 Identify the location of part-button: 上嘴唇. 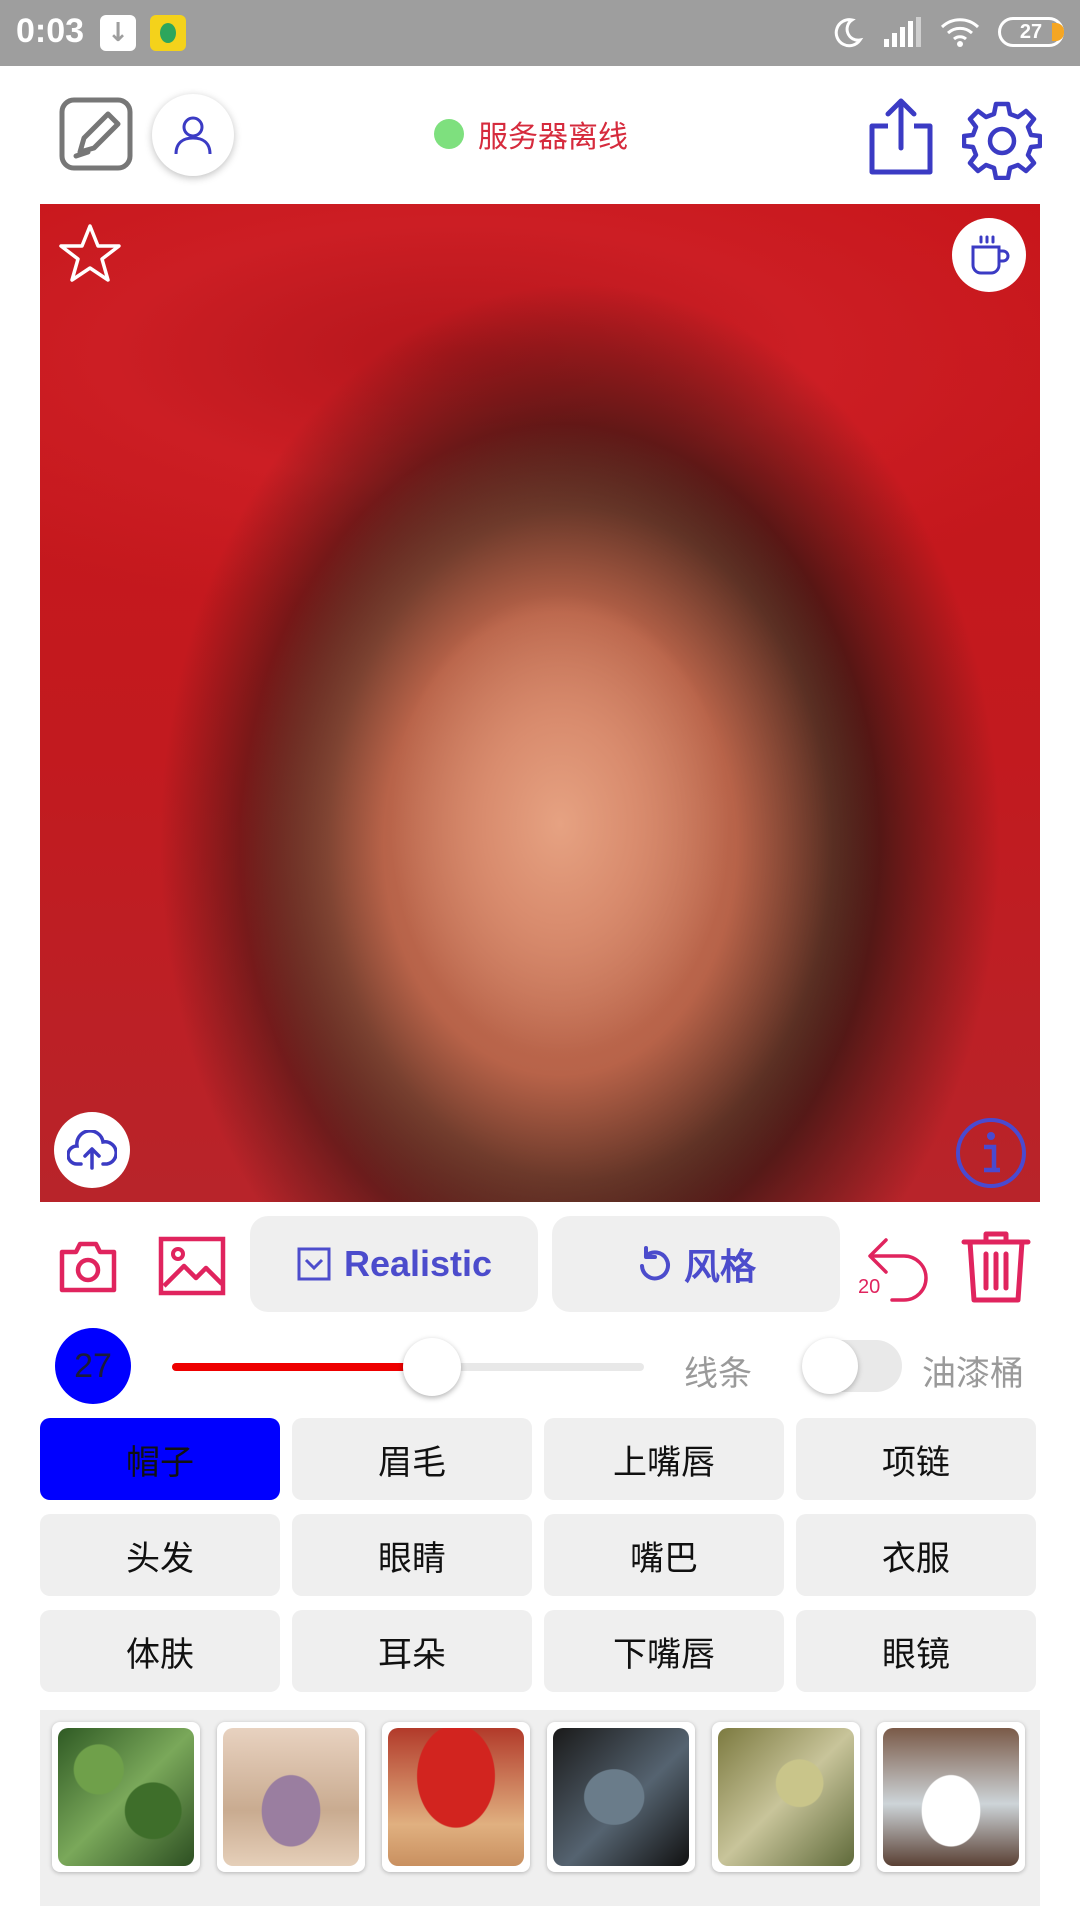
(664, 1459).